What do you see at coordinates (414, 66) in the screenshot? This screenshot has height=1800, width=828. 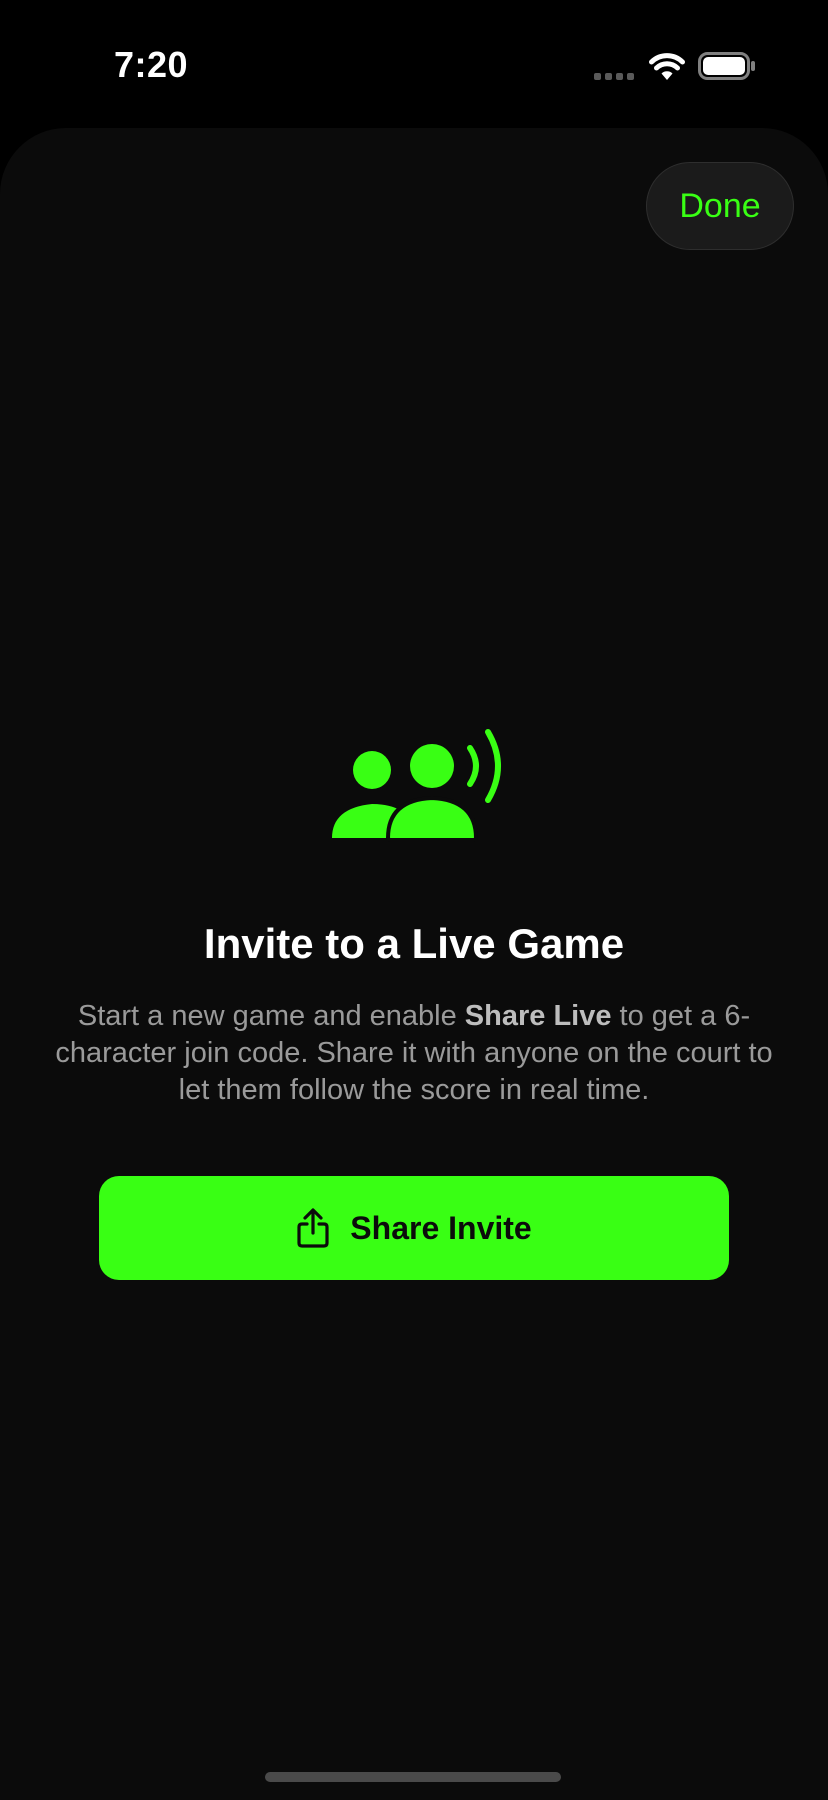 I see `dynamic-island` at bounding box center [414, 66].